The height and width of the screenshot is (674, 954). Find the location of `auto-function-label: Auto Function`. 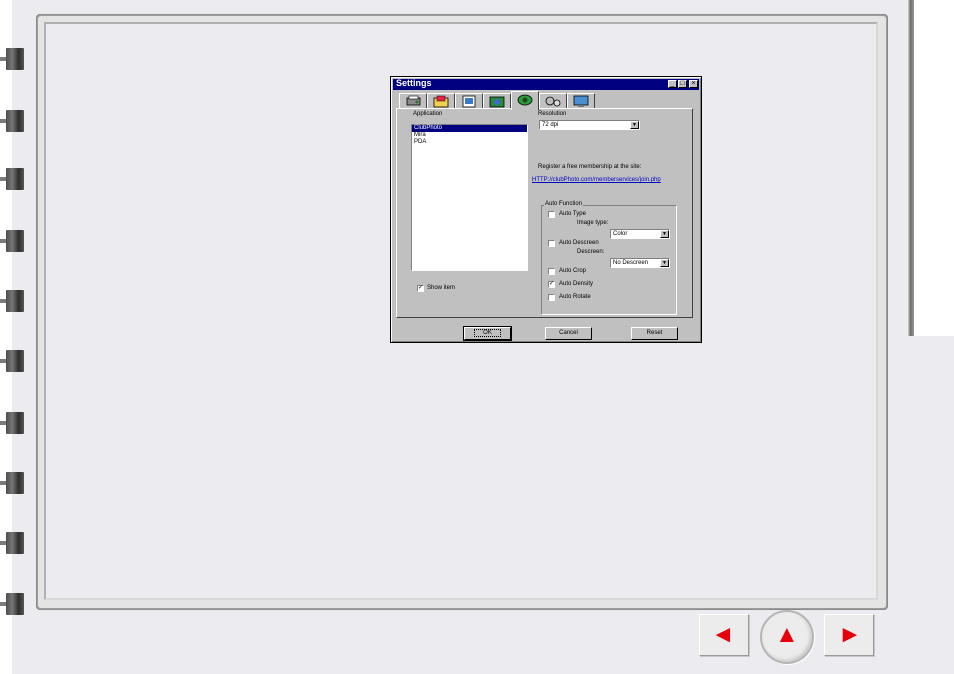

auto-function-label: Auto Function is located at coordinates (564, 204).